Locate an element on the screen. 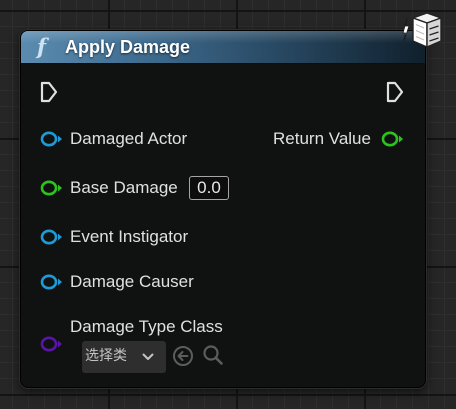 The height and width of the screenshot is (409, 456). function-icon: f is located at coordinates (42, 46).